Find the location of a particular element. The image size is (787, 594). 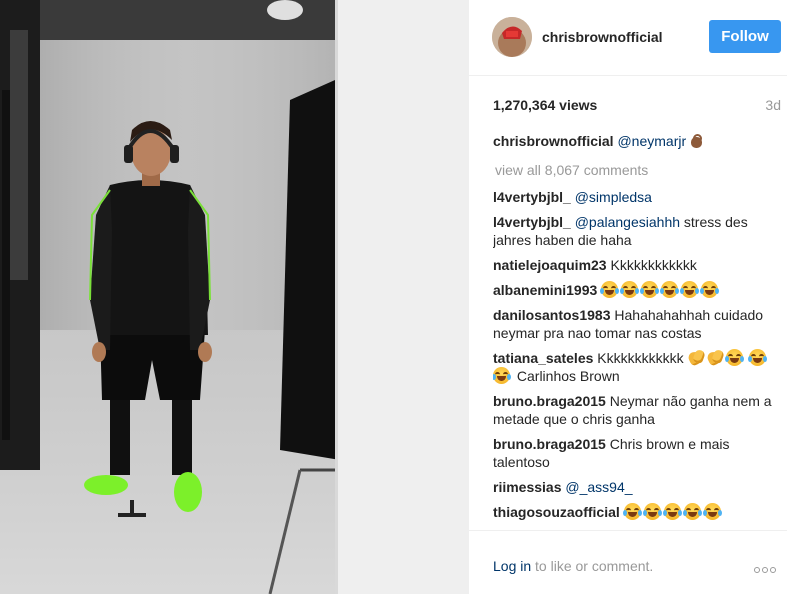

post-stats: 1,270,364 views 3d is located at coordinates (637, 106).